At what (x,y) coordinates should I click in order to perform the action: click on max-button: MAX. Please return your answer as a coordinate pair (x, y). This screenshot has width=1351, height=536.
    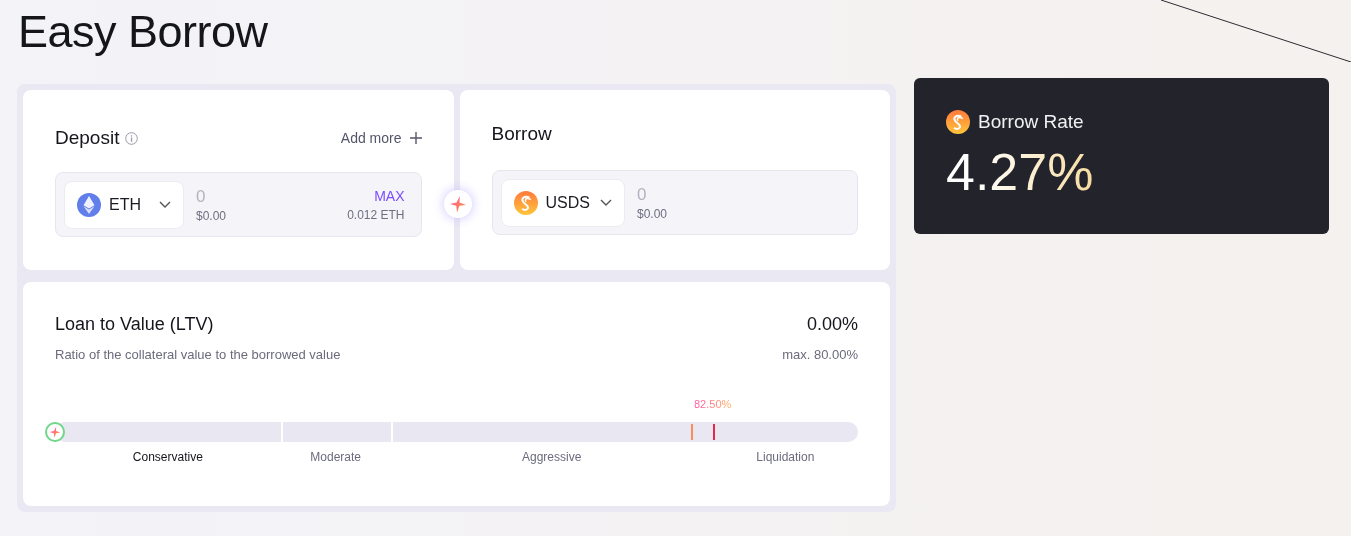
    Looking at the image, I should click on (389, 195).